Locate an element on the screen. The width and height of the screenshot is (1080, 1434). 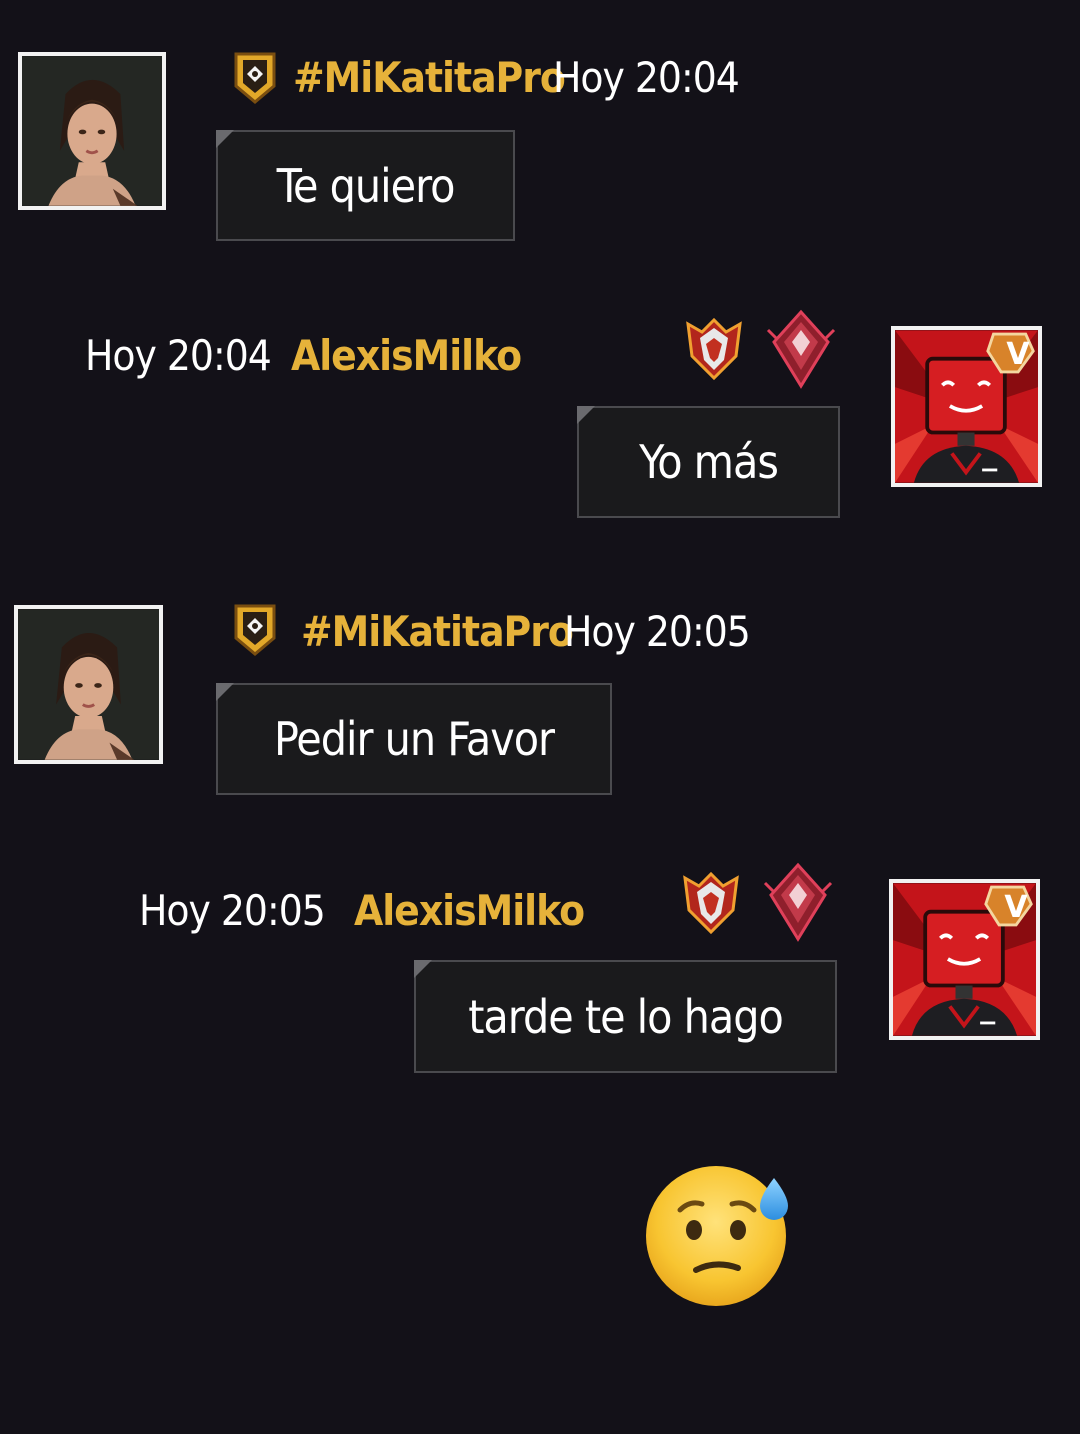
message-text: Te quiero is located at coordinates (366, 185).